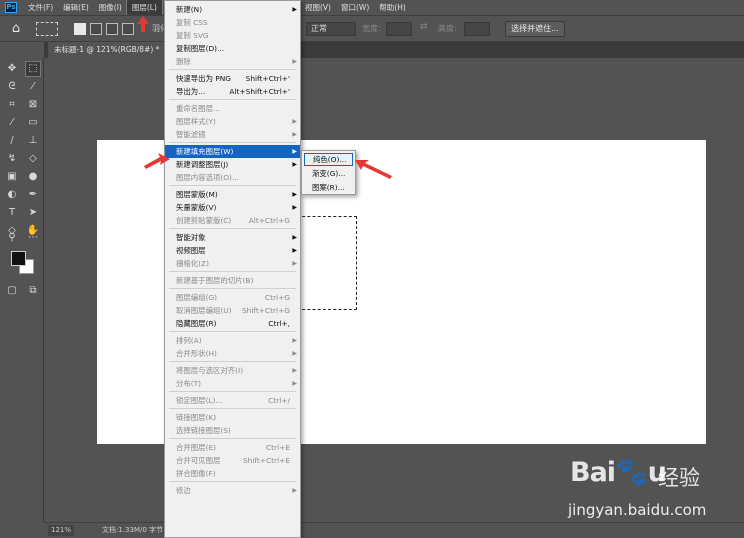 Image resolution: width=744 pixels, height=538 pixels. What do you see at coordinates (12, 141) in the screenshot?
I see `brush-tool-icon: ∕` at bounding box center [12, 141].